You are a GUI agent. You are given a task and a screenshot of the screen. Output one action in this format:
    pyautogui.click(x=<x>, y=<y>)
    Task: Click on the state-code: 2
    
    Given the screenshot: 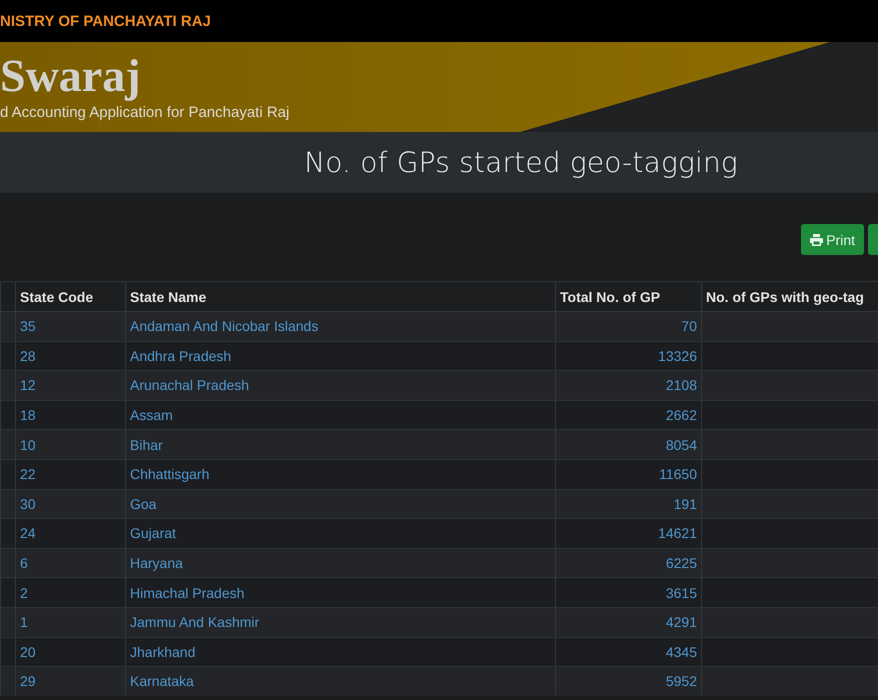 What is the action you would take?
    pyautogui.click(x=24, y=592)
    